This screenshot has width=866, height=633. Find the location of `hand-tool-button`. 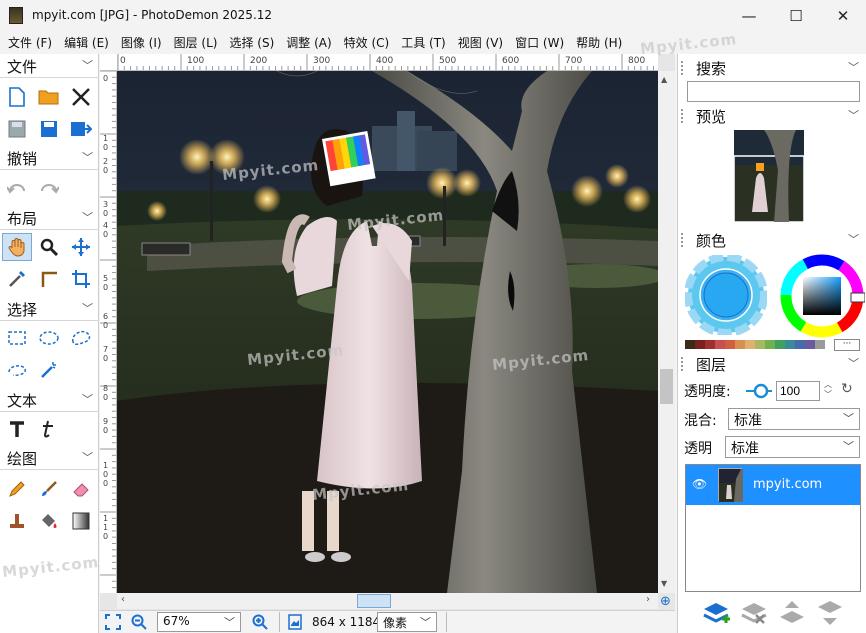

hand-tool-button is located at coordinates (17, 247).